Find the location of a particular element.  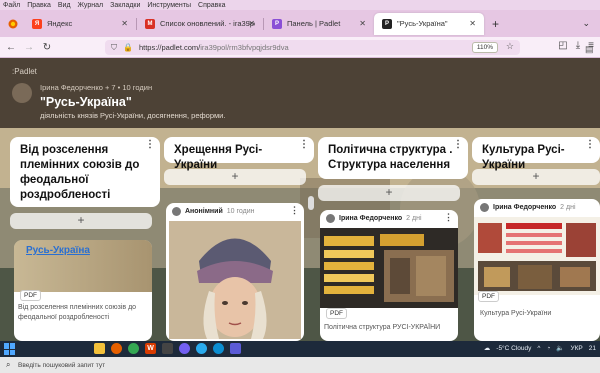

menu-tools: Инструменты is located at coordinates (169, 5).